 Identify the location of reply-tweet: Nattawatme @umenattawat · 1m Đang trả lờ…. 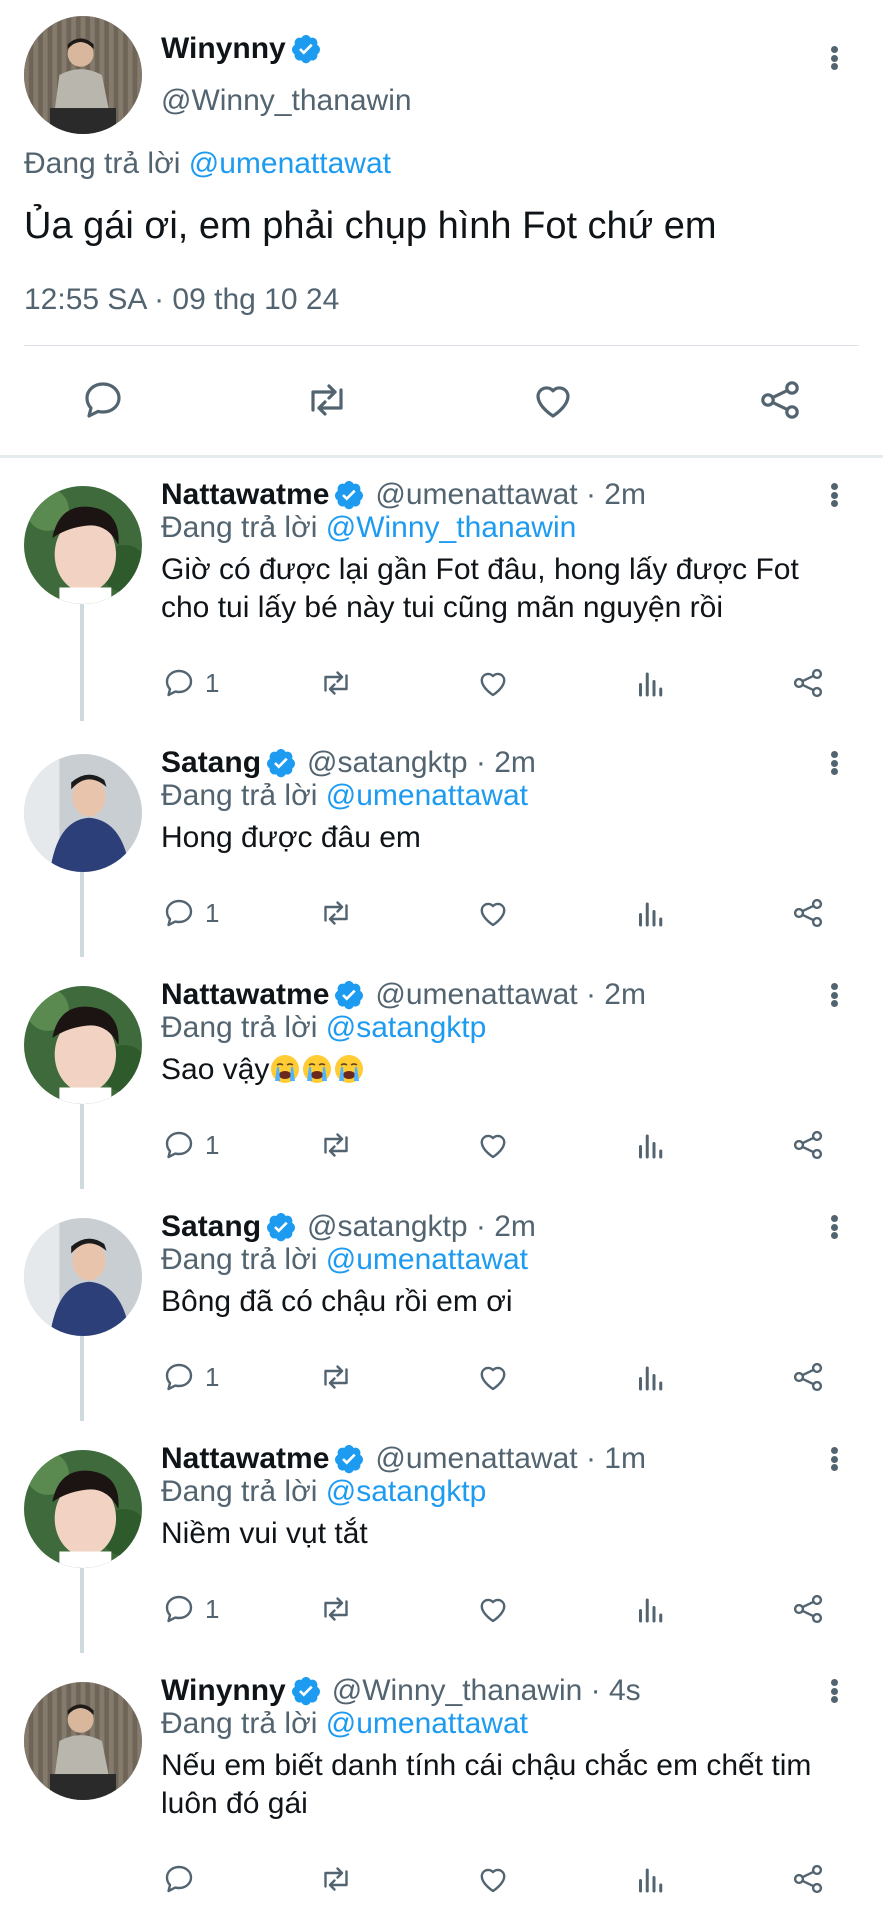
(441, 1553).